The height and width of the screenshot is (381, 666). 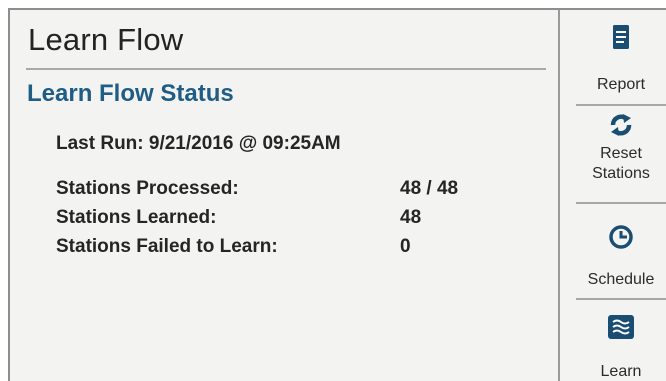 I want to click on stat-row-processed: Stations Processed: 48 / 48, so click(x=296, y=192).